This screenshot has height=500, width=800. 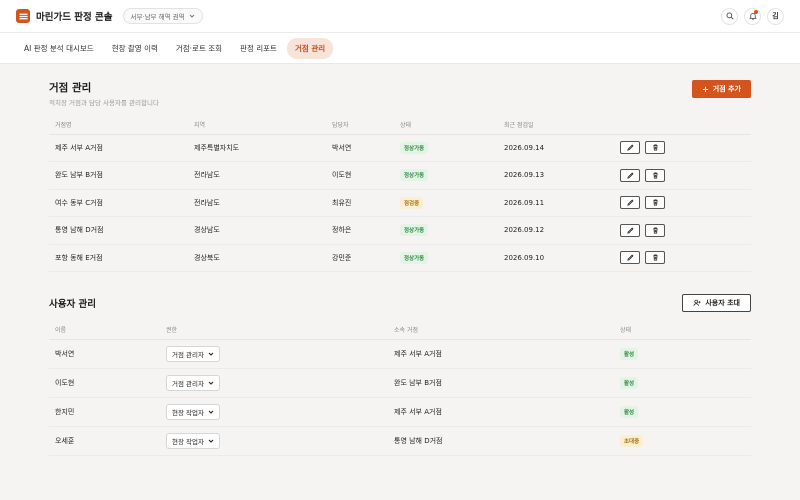 What do you see at coordinates (729, 16) in the screenshot?
I see `search-button` at bounding box center [729, 16].